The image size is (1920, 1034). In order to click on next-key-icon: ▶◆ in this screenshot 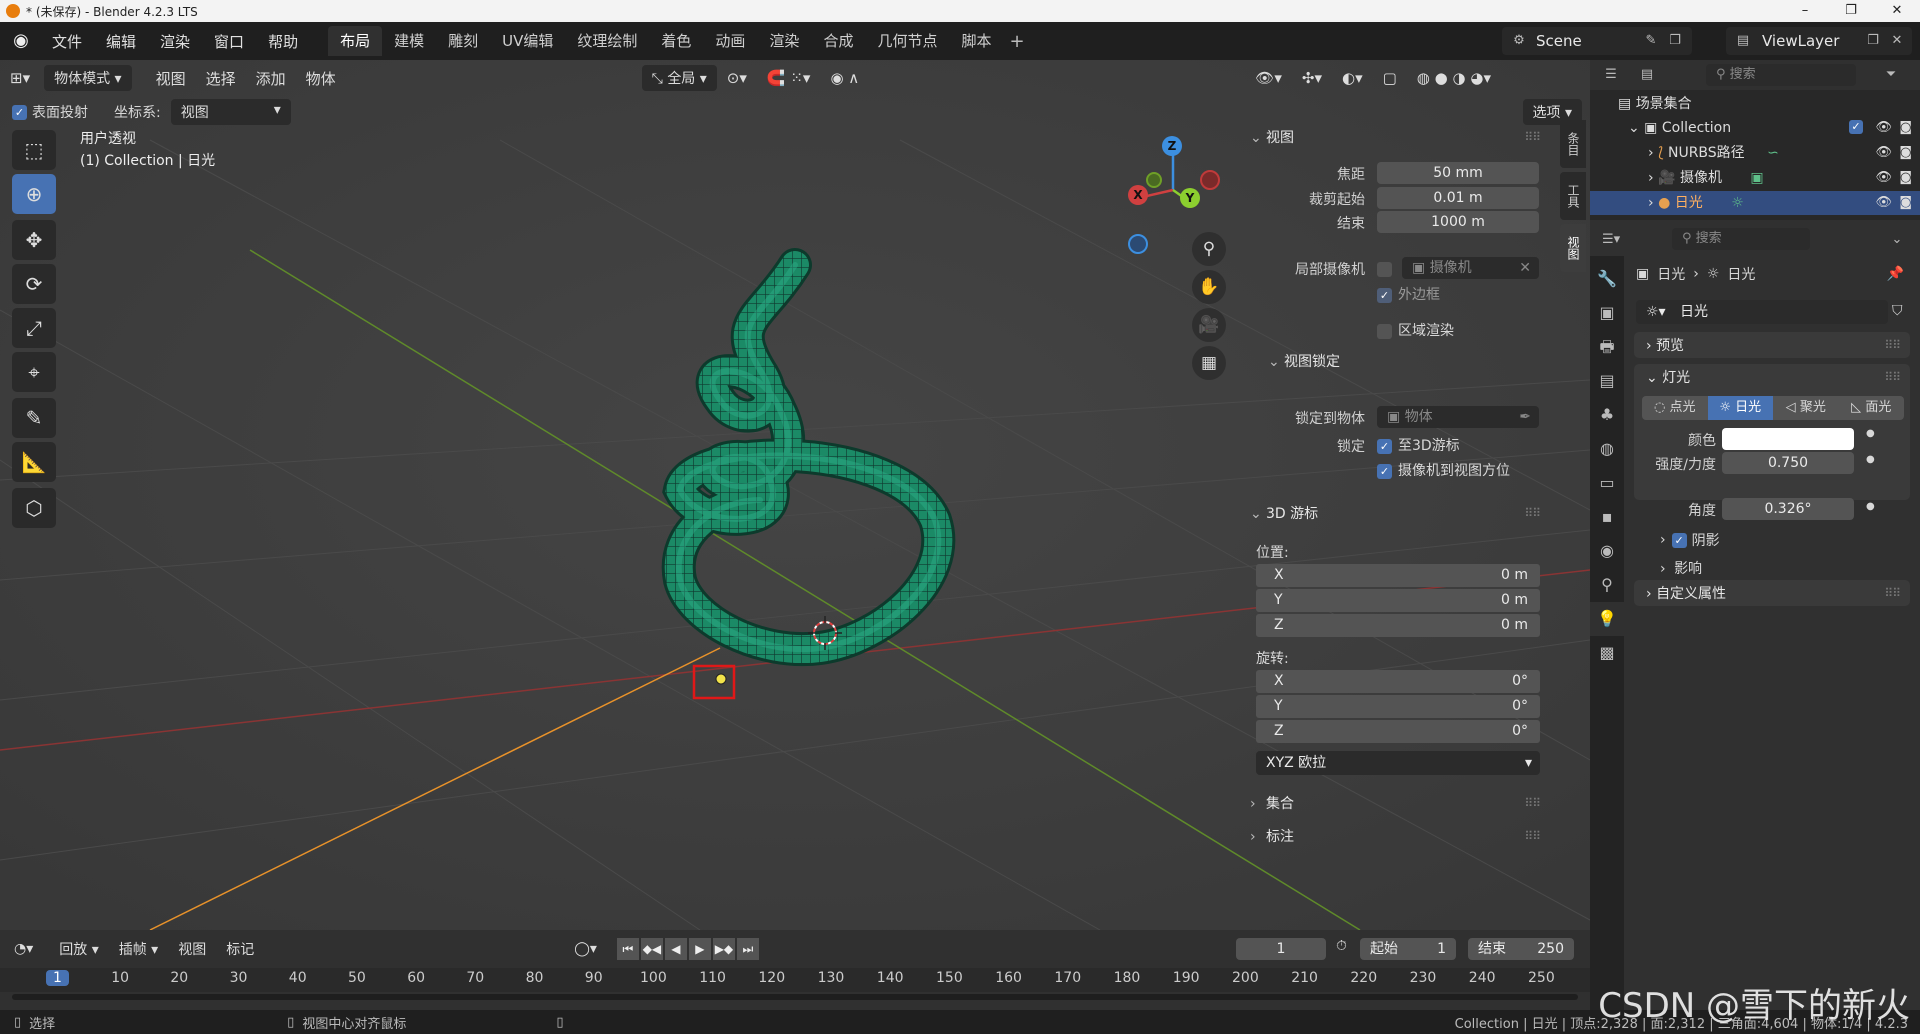, I will do `click(723, 949)`.